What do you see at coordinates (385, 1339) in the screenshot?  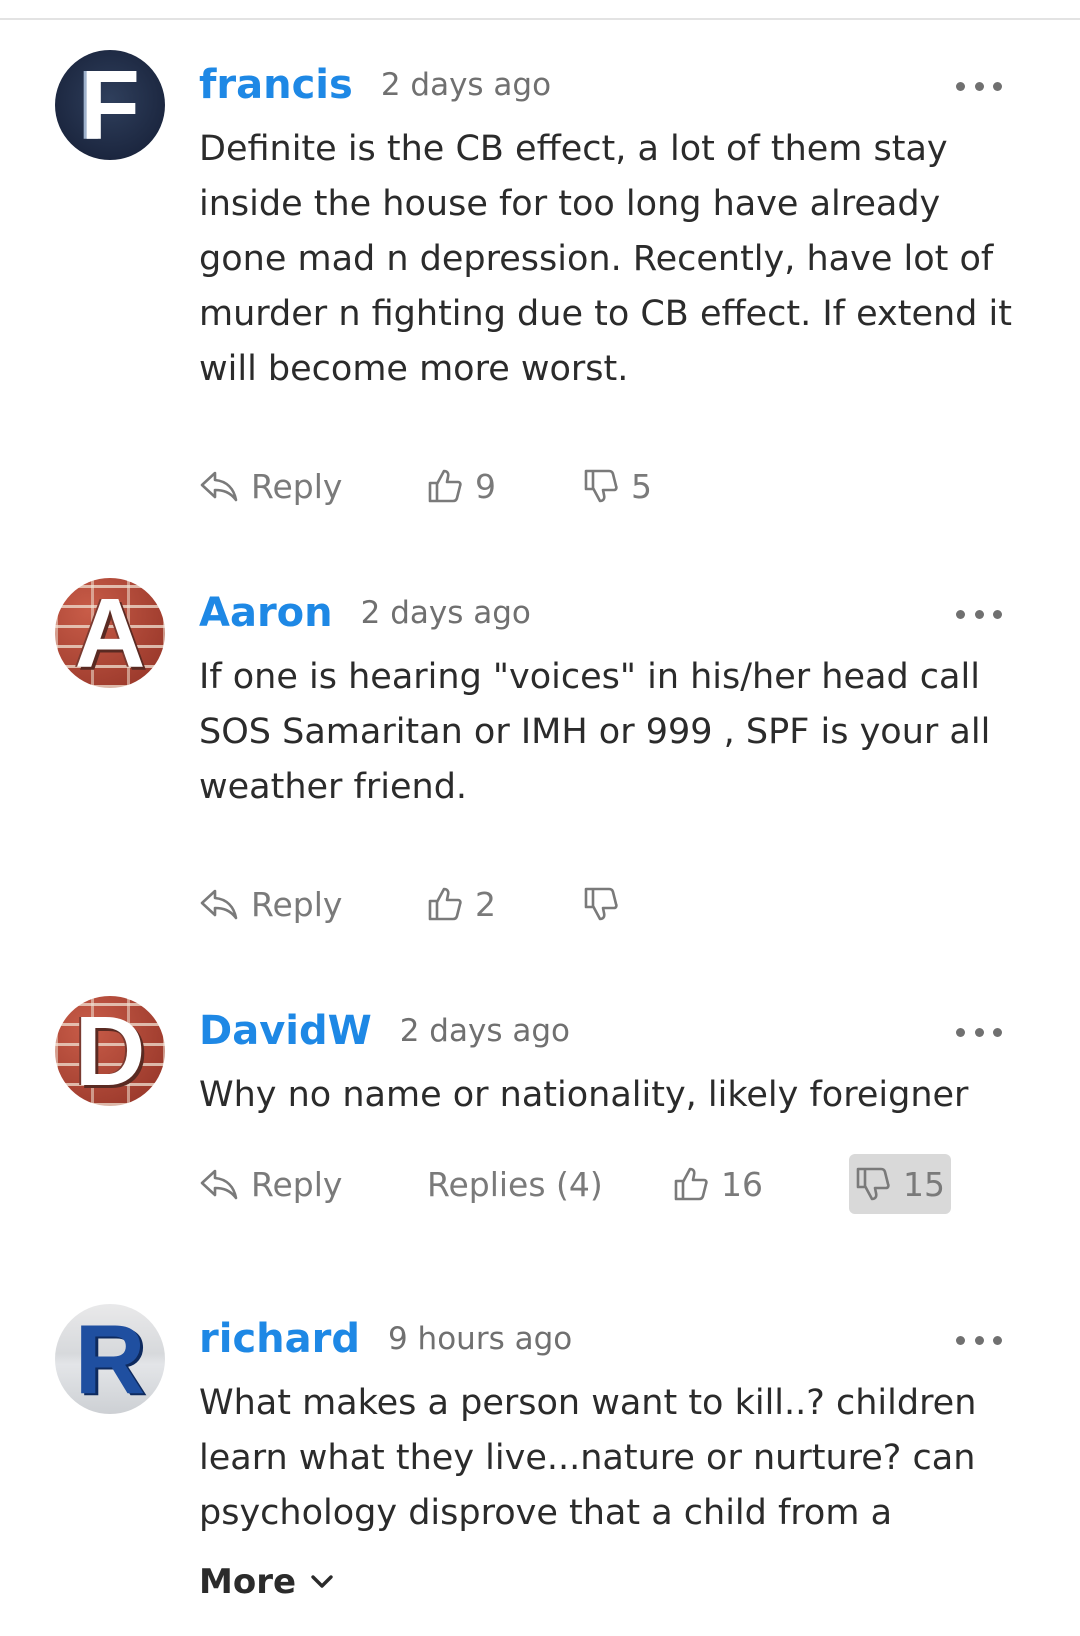 I see `comment-header: richard 9 hours ago` at bounding box center [385, 1339].